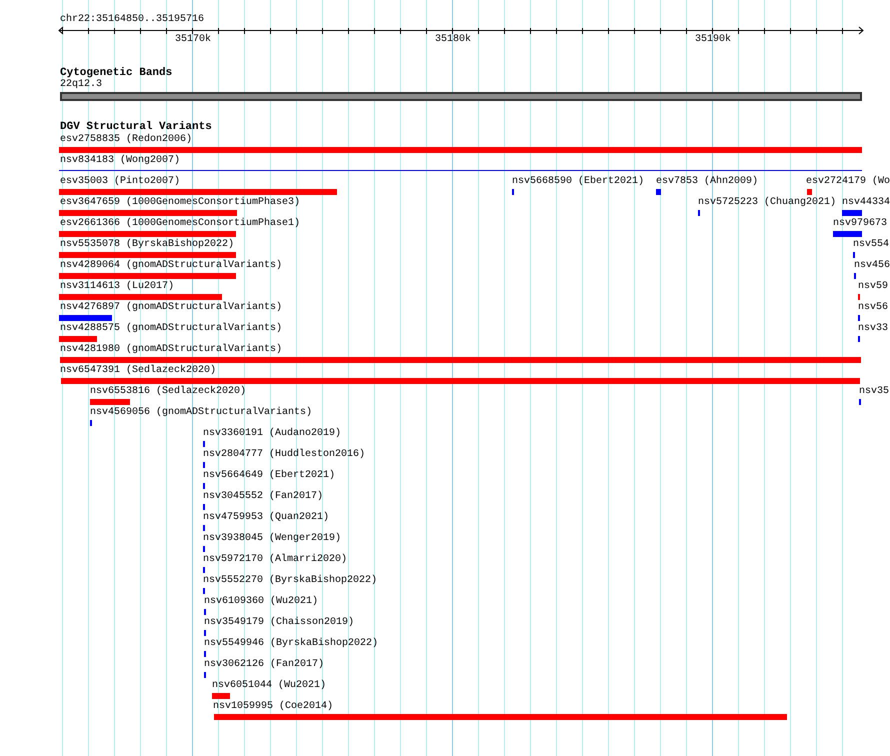 The width and height of the screenshot is (890, 756). Describe the element at coordinates (860, 224) in the screenshot. I see `variant-label: nsv979673` at that location.